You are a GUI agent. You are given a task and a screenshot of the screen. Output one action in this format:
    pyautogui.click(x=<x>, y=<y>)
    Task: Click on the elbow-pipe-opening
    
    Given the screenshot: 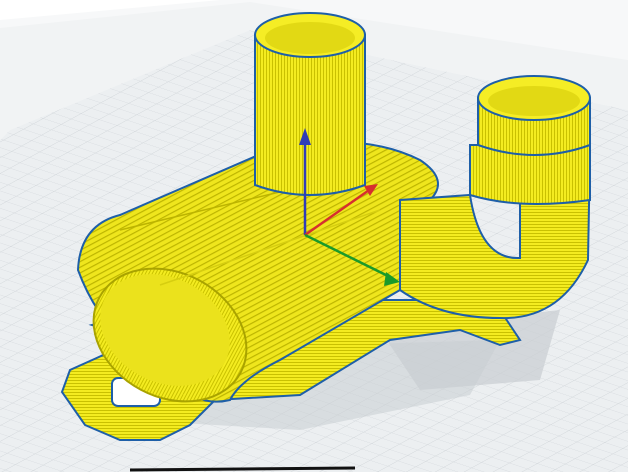 What is the action you would take?
    pyautogui.click(x=534, y=101)
    